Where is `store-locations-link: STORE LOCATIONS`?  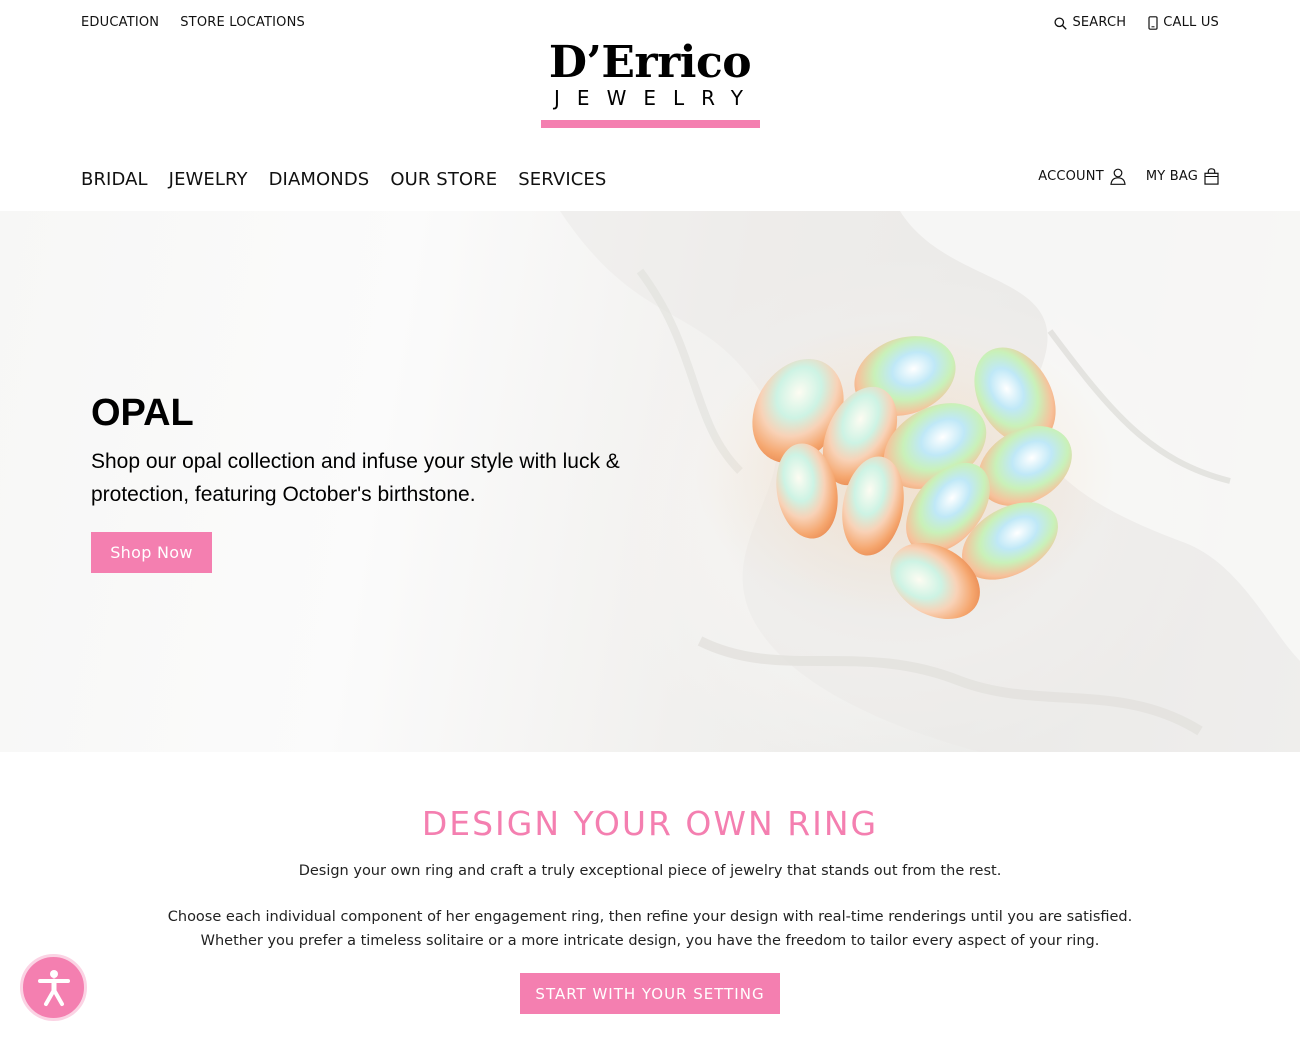
store-locations-link: STORE LOCATIONS is located at coordinates (242, 23).